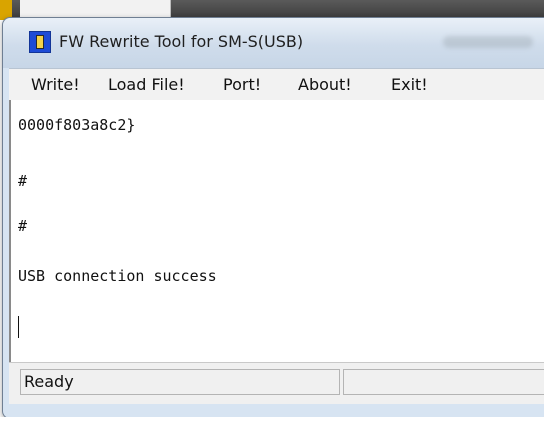 The width and height of the screenshot is (544, 434). I want to click on log-line: USB connection success, so click(117, 276).